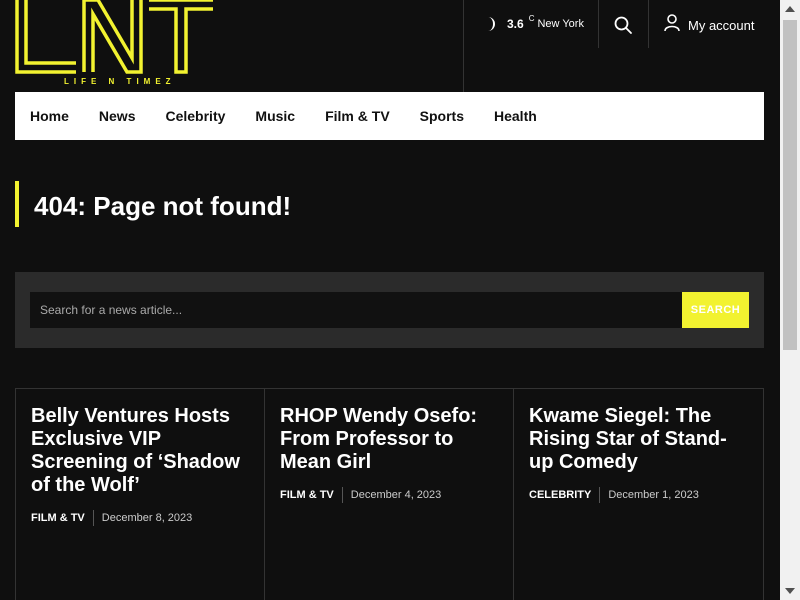 The height and width of the screenshot is (600, 800). I want to click on page-title: 404: Page not found!, so click(163, 206).